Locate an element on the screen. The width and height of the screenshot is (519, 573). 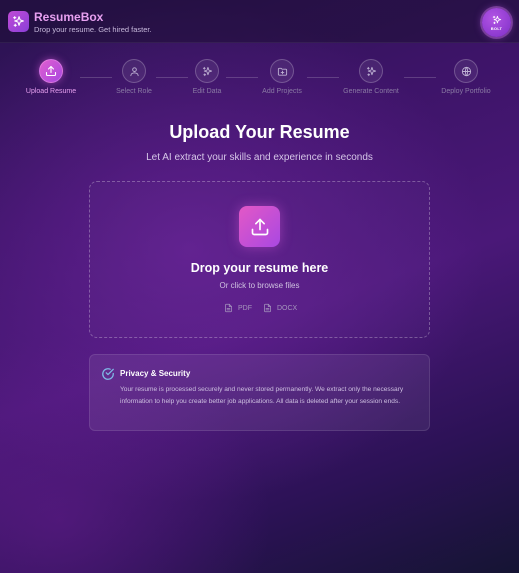
user-icon is located at coordinates (134, 71).